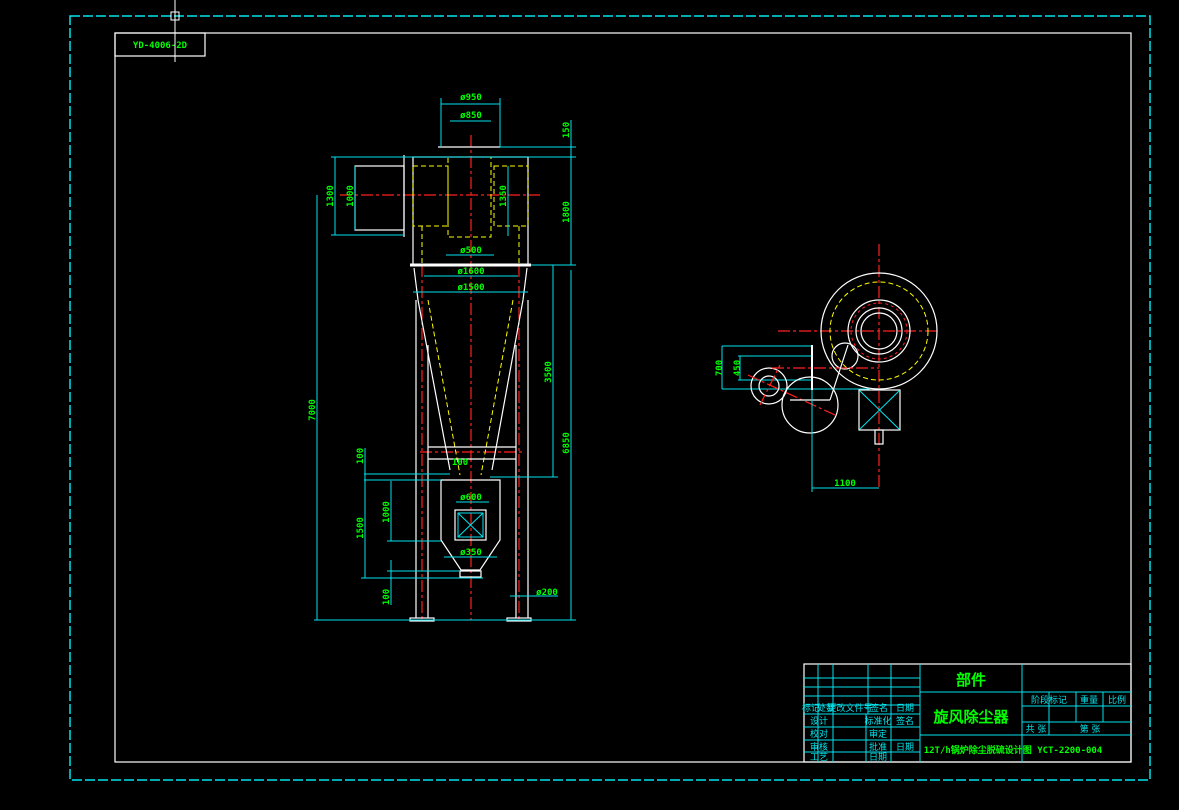 The image size is (1179, 810). What do you see at coordinates (819, 734) in the screenshot?
I see `role-check: 校对` at bounding box center [819, 734].